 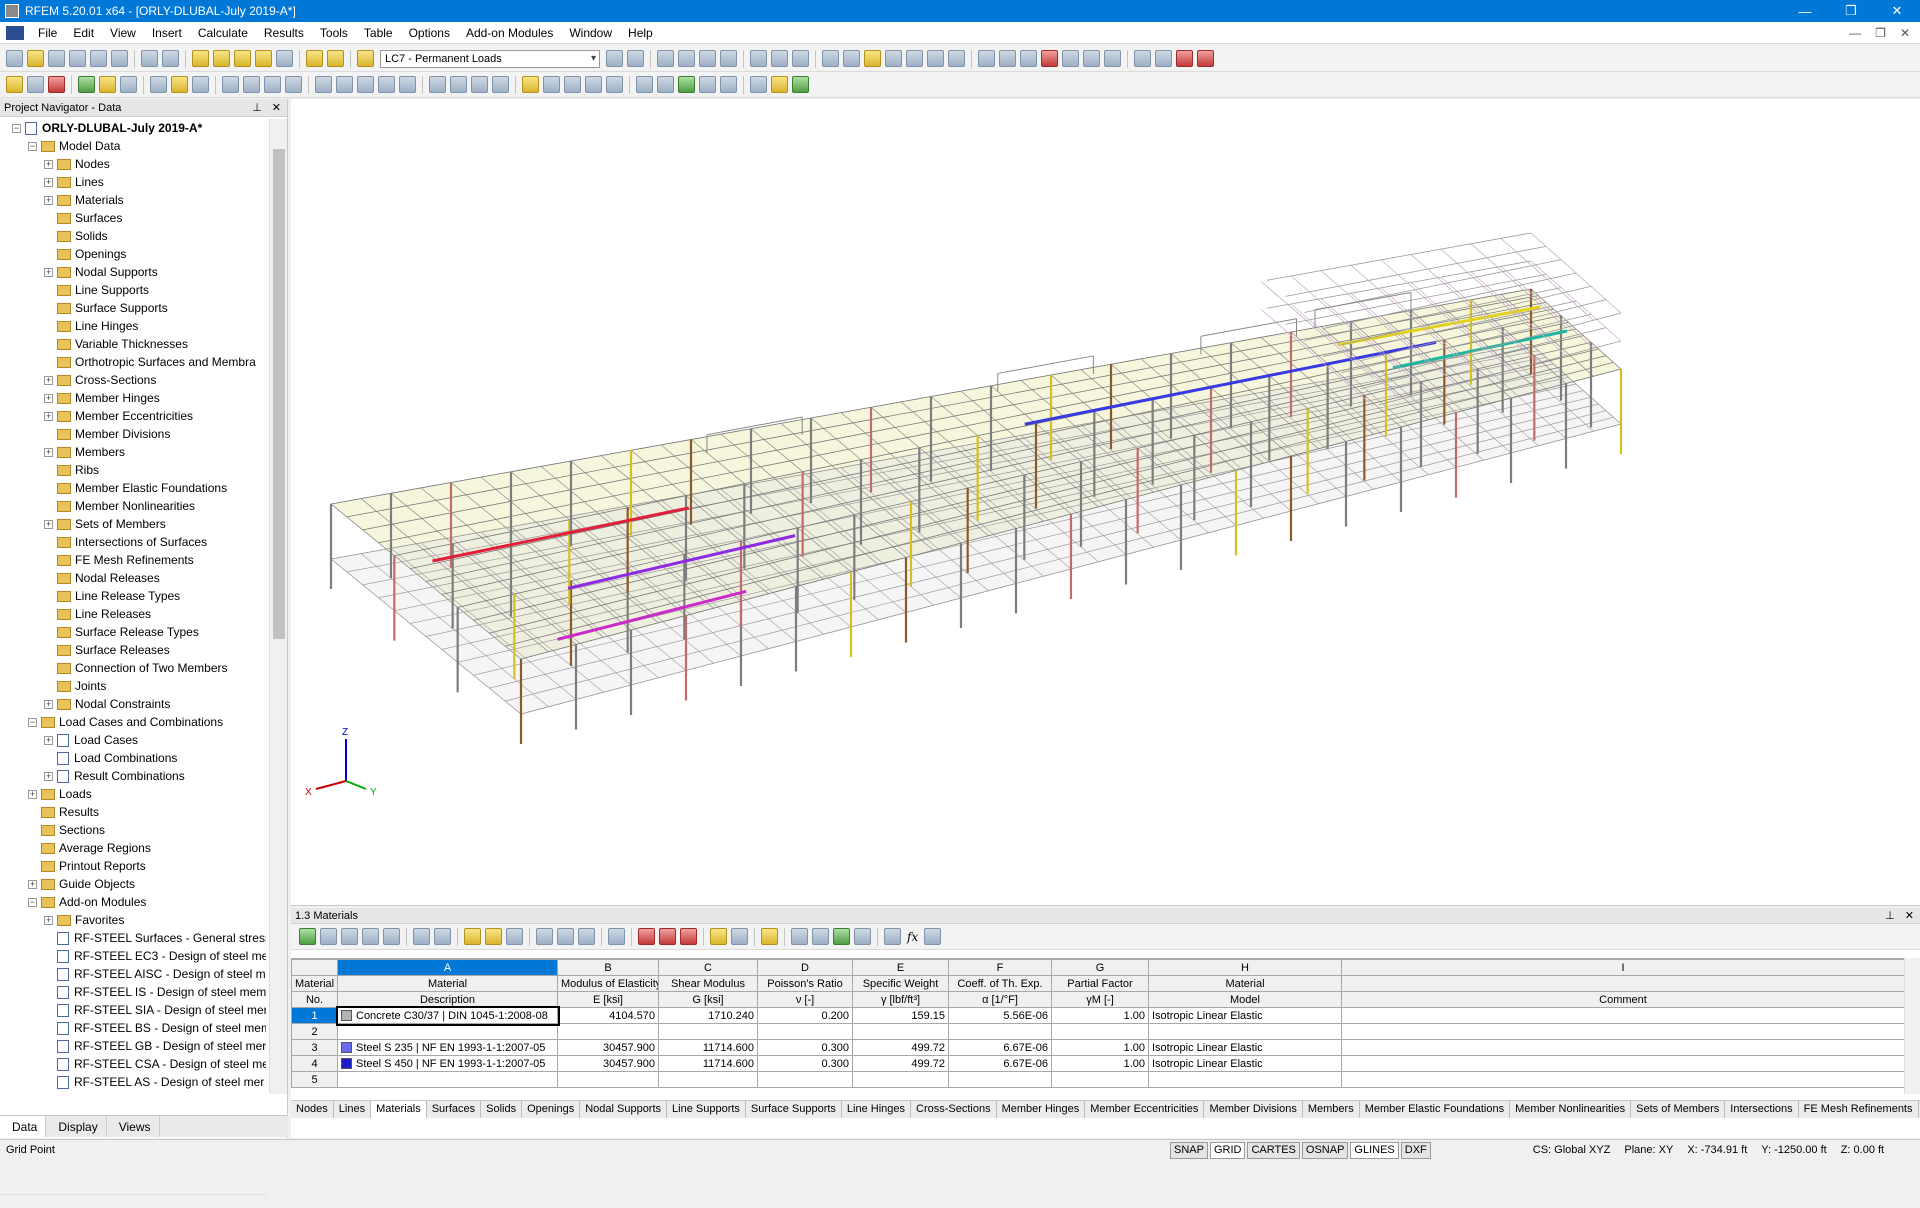 What do you see at coordinates (23, 1126) in the screenshot?
I see `tab-data: Data` at bounding box center [23, 1126].